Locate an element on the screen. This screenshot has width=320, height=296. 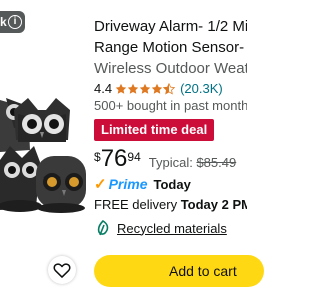
prime-delivery-day: Today is located at coordinates (172, 184).